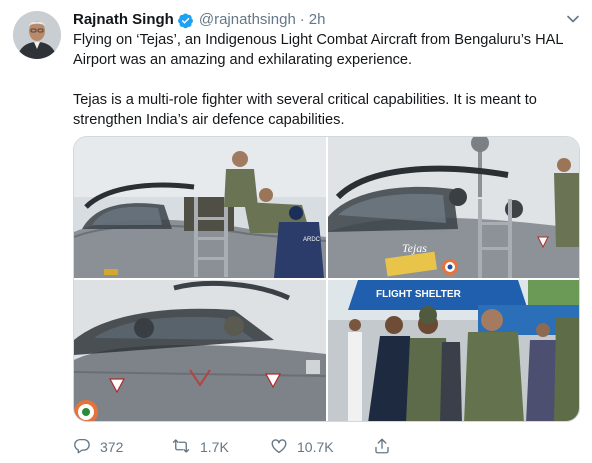 This screenshot has width=592, height=463. What do you see at coordinates (200, 350) in the screenshot?
I see `photo-cockpit-closeup` at bounding box center [200, 350].